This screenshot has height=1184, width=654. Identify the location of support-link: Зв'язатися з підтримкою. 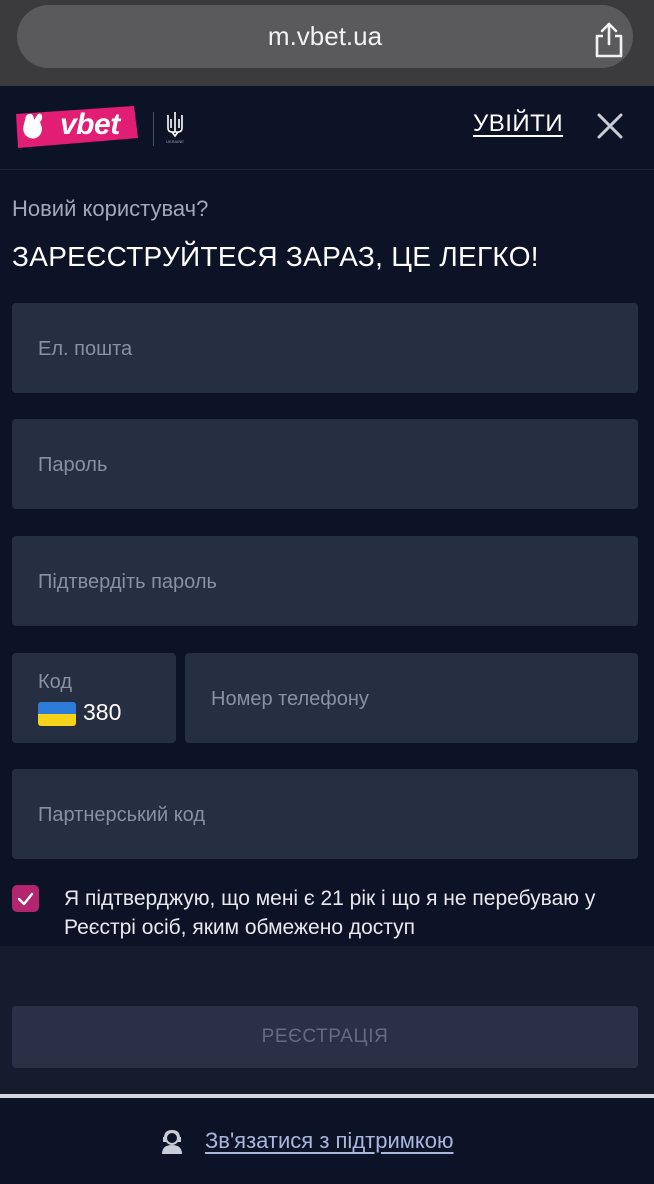
(329, 1141).